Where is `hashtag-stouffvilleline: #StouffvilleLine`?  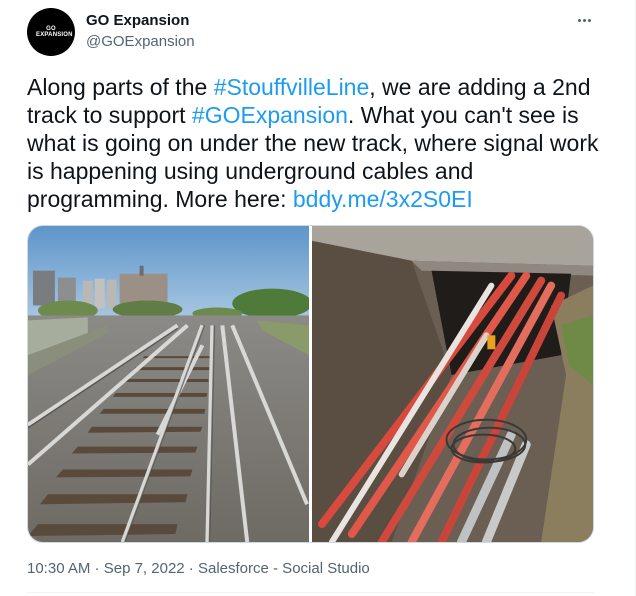 hashtag-stouffvilleline: #StouffvilleLine is located at coordinates (292, 87).